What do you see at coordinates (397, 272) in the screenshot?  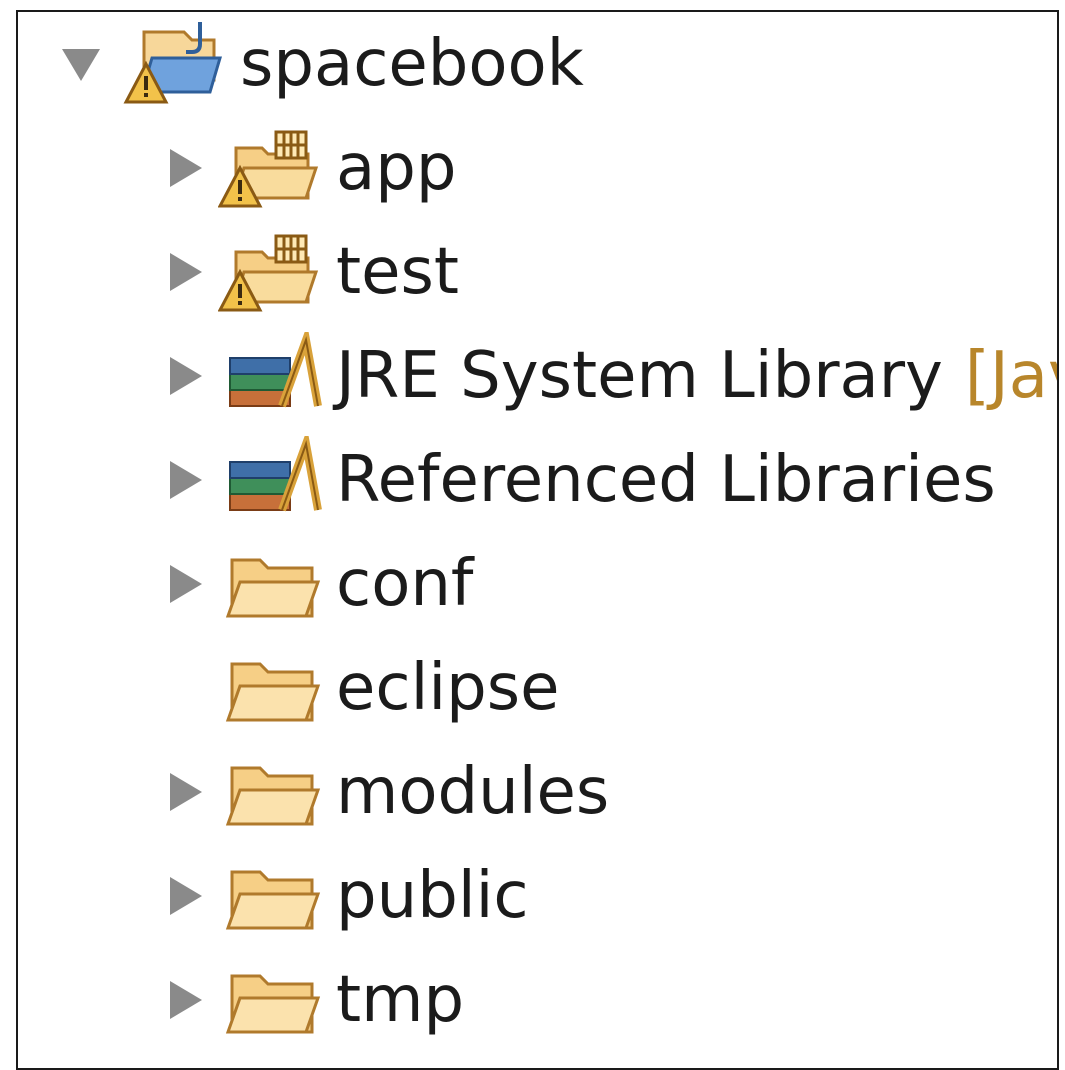 I see `tree-item-label: test` at bounding box center [397, 272].